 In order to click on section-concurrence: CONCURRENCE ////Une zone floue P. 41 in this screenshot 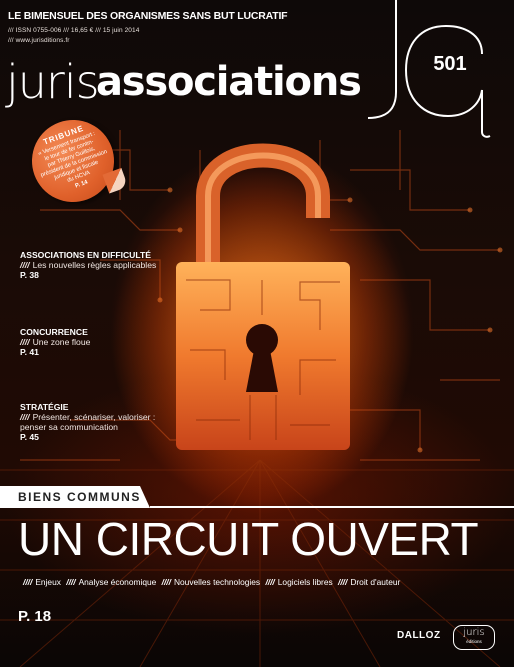, I will do `click(115, 342)`.